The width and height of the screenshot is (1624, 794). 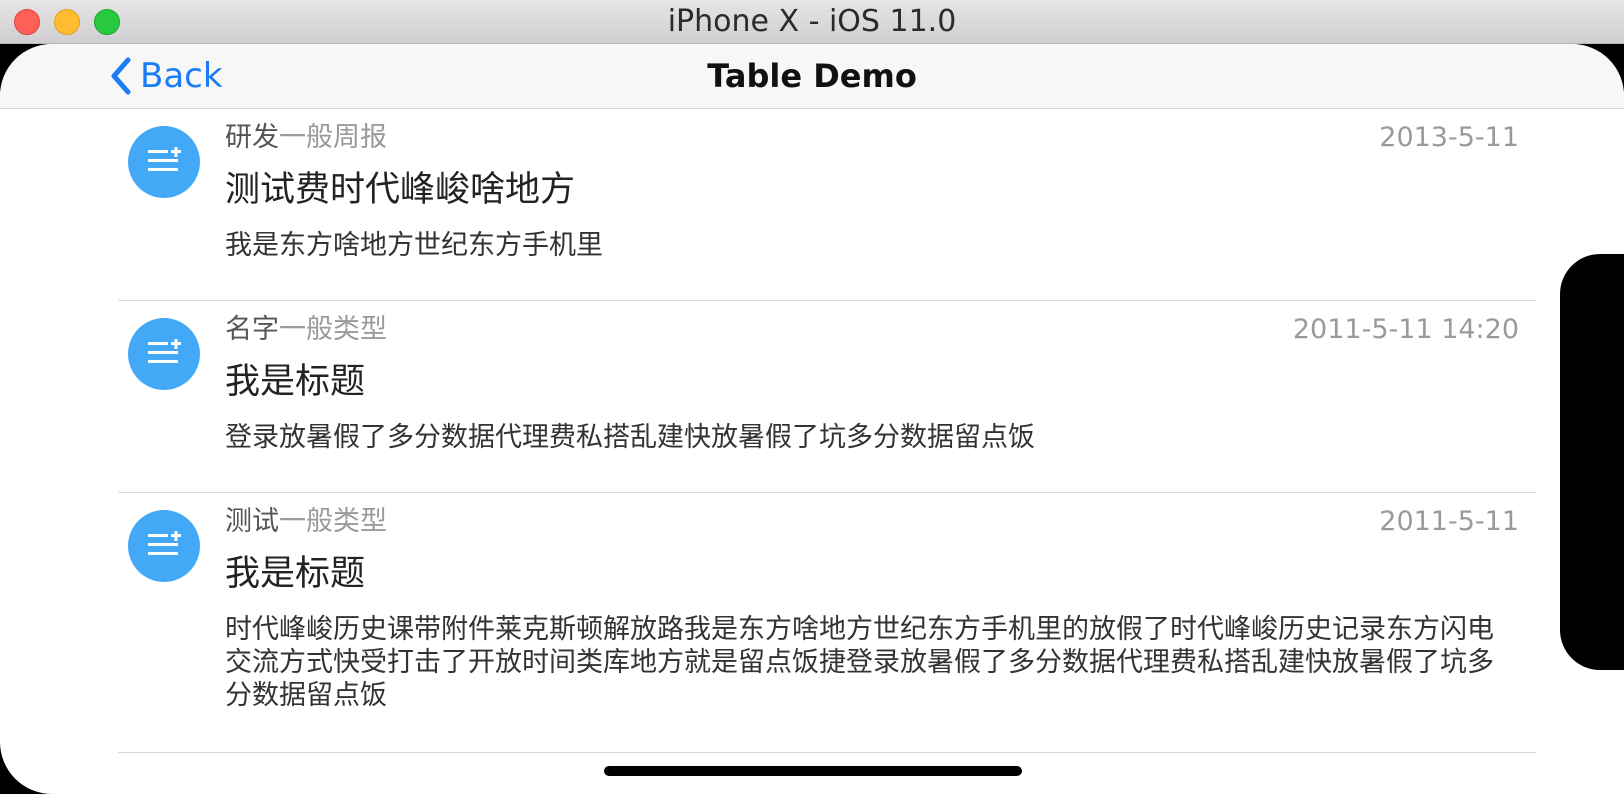 I want to click on category-name: 测试, so click(x=252, y=521).